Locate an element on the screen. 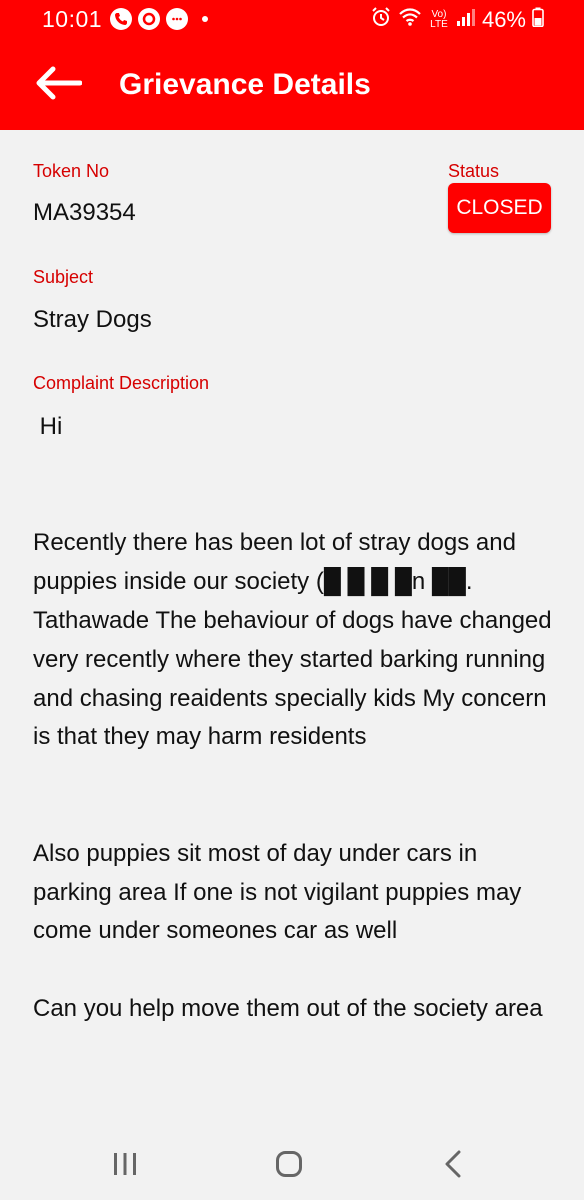 Image resolution: width=584 pixels, height=1200 pixels. back-button is located at coordinates (59, 85).